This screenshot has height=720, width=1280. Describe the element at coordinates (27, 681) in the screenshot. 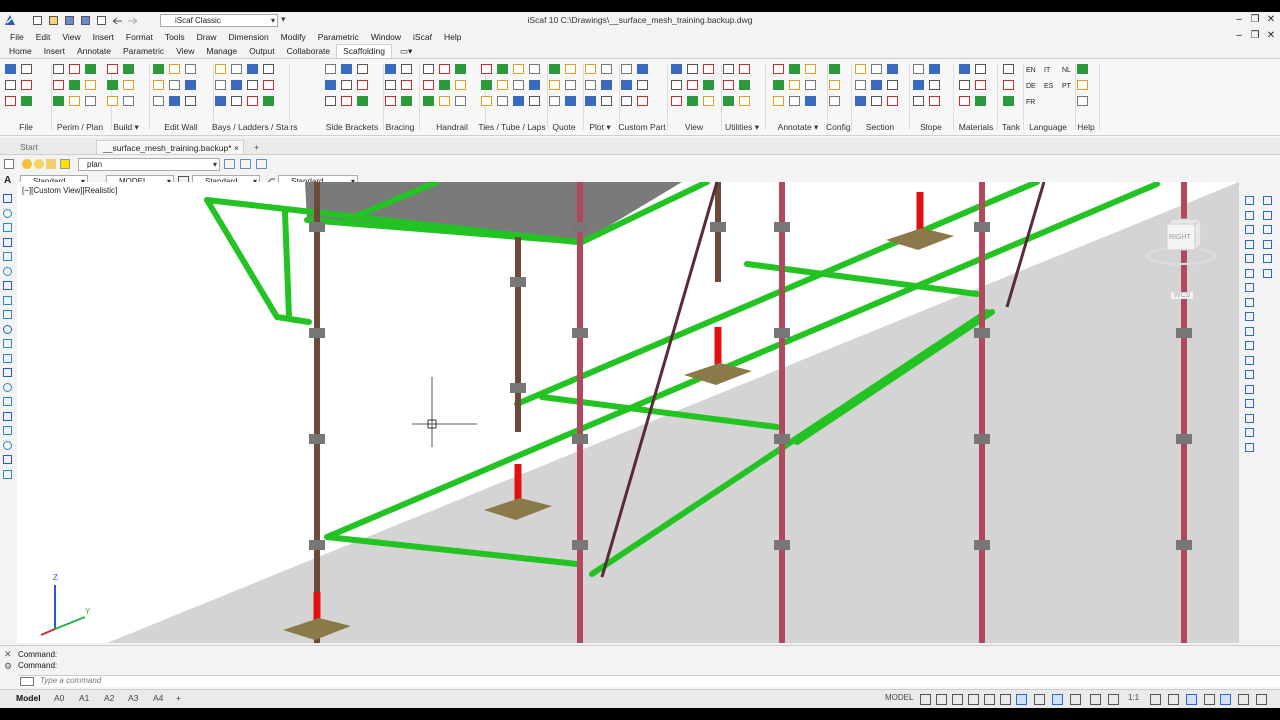

I see `command-prompt-icon` at that location.